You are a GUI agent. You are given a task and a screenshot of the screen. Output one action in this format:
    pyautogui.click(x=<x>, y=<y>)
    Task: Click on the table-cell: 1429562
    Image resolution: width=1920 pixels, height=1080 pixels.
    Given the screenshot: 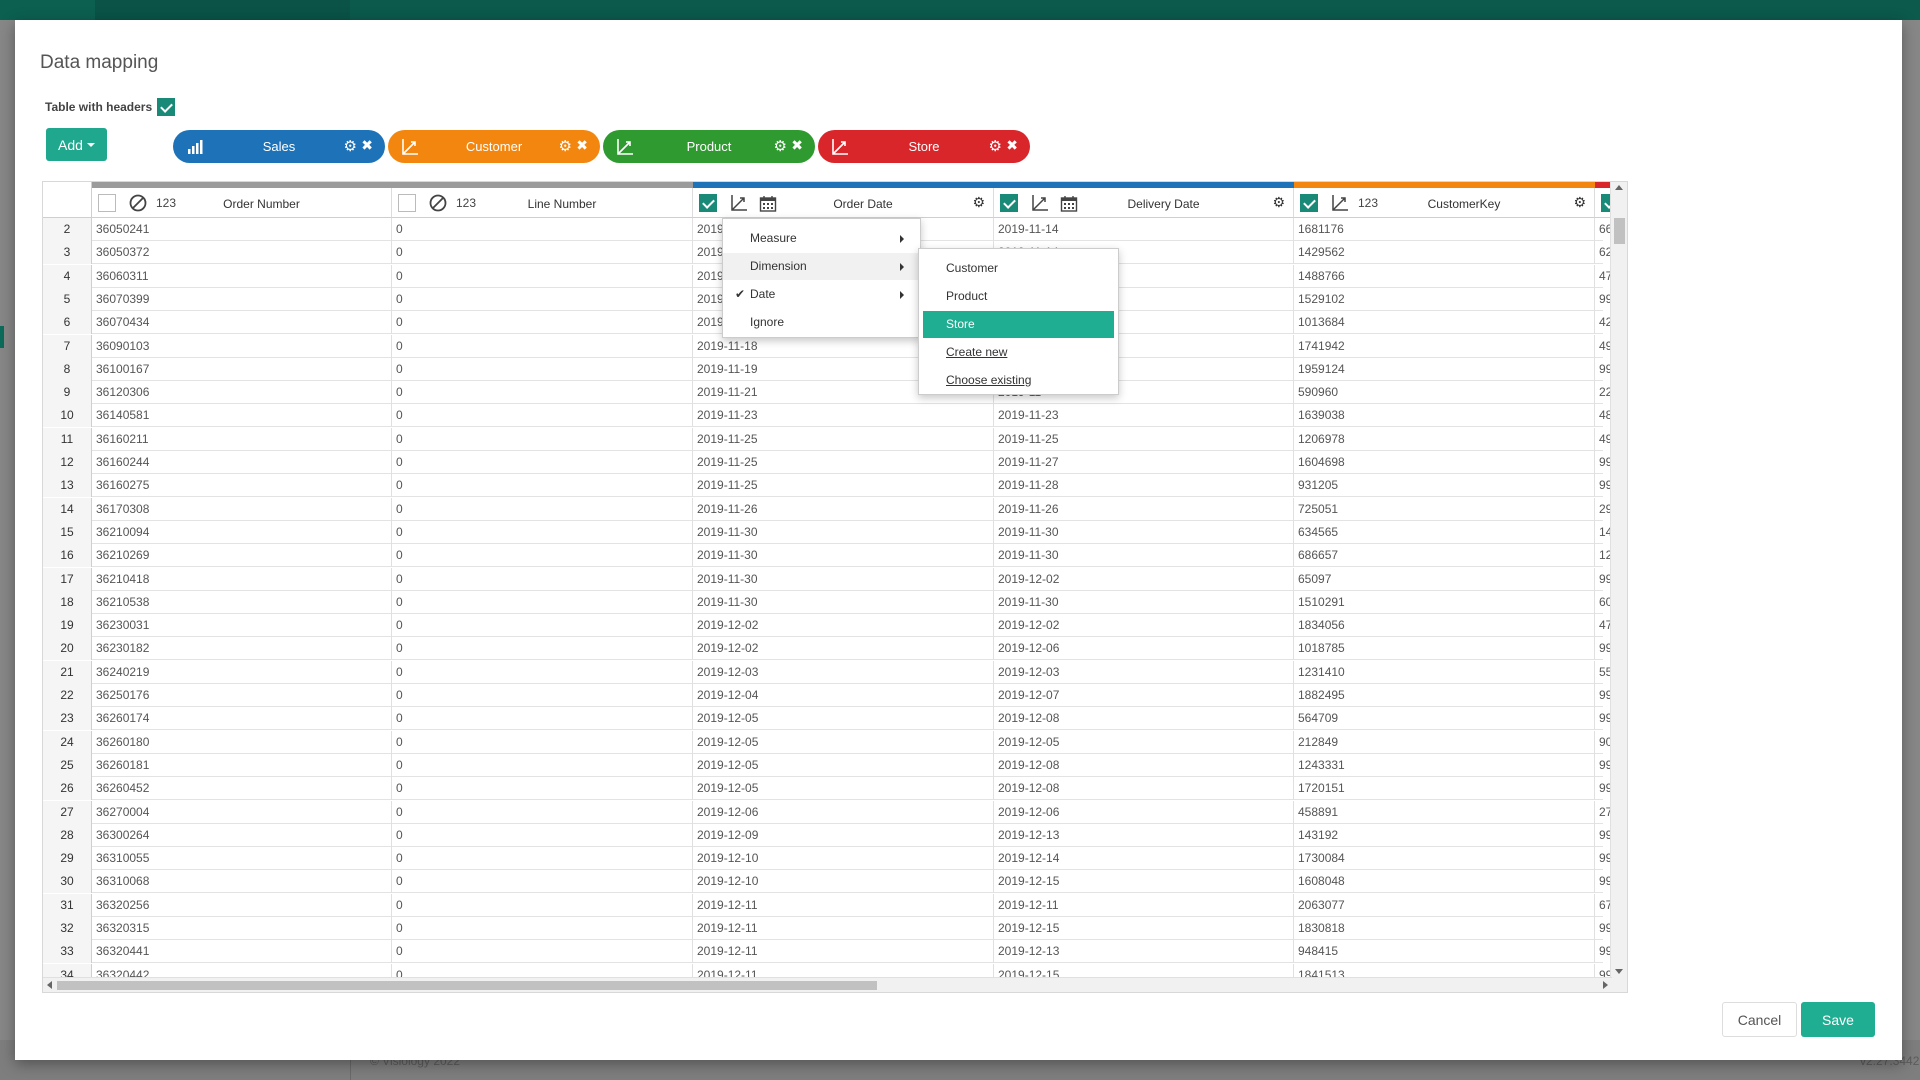 What is the action you would take?
    pyautogui.click(x=1444, y=253)
    